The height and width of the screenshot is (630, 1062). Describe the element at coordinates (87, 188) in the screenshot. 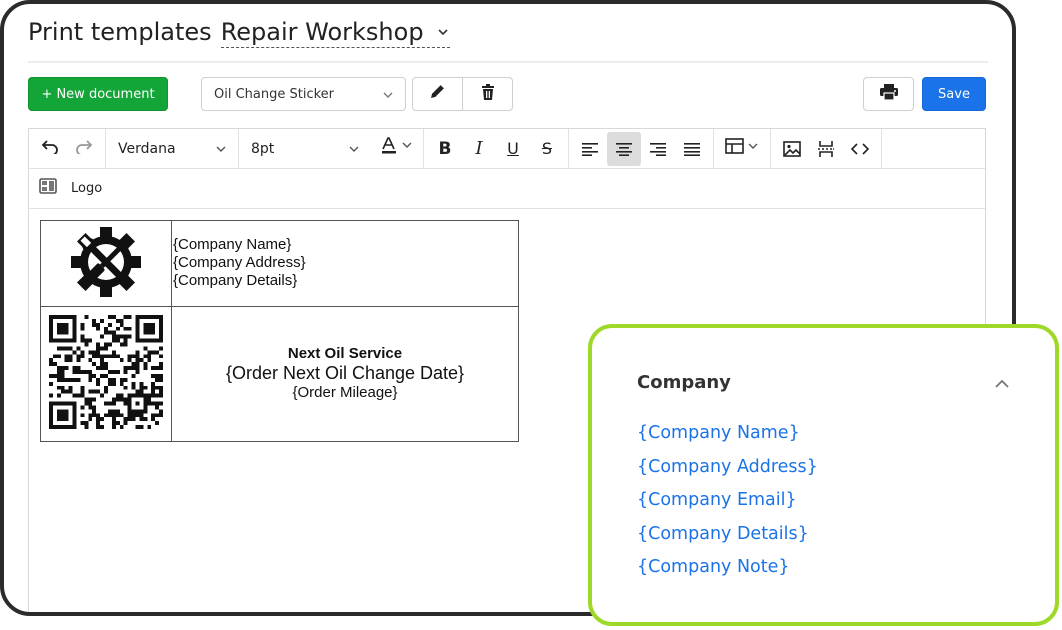

I see `breadcrumb-label: Logo` at that location.